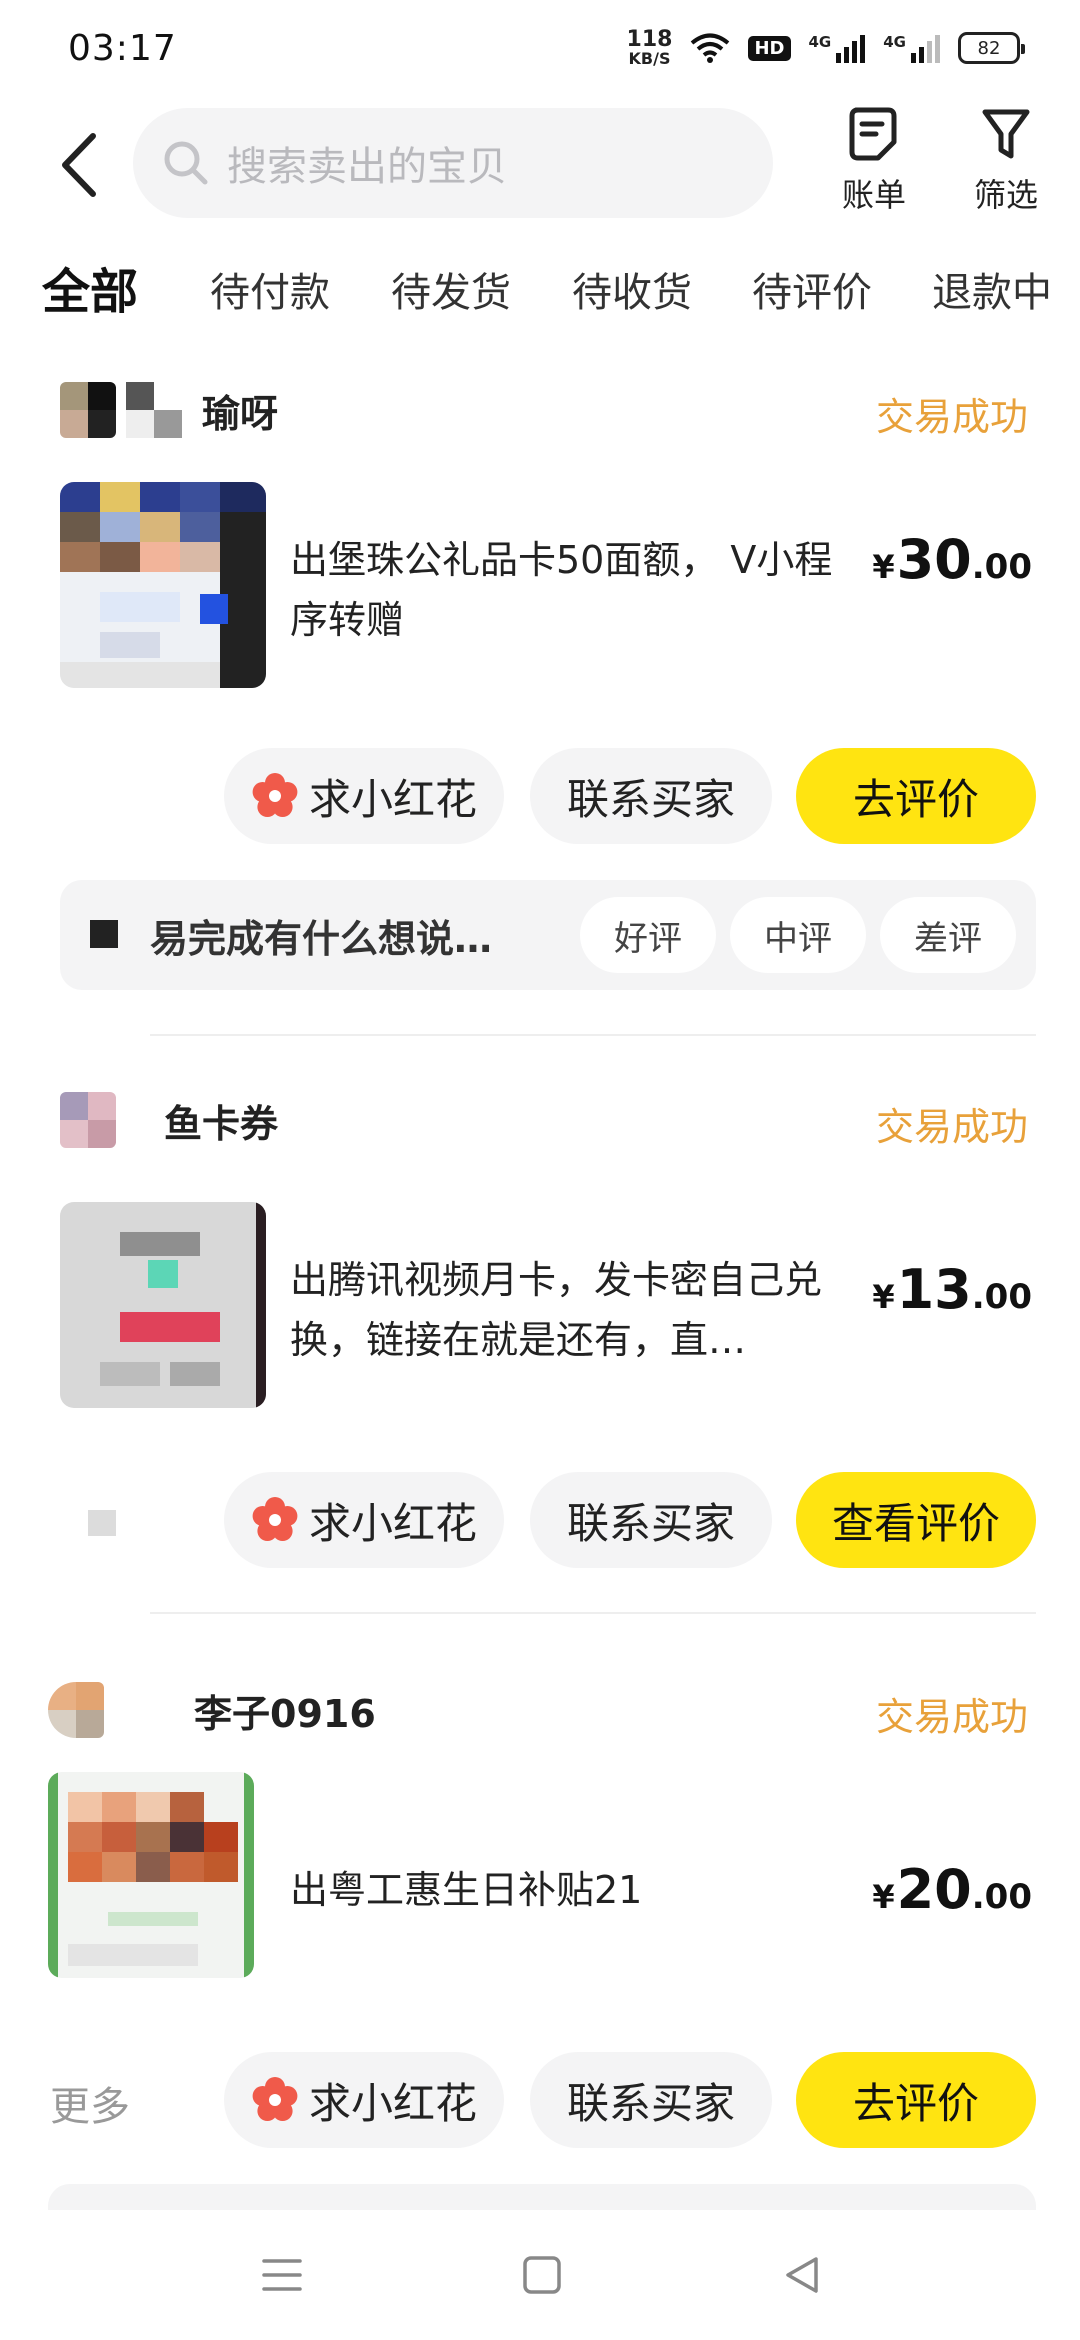  I want to click on order-actions: 求小红花 联系买家 查看评价, so click(540, 1522).